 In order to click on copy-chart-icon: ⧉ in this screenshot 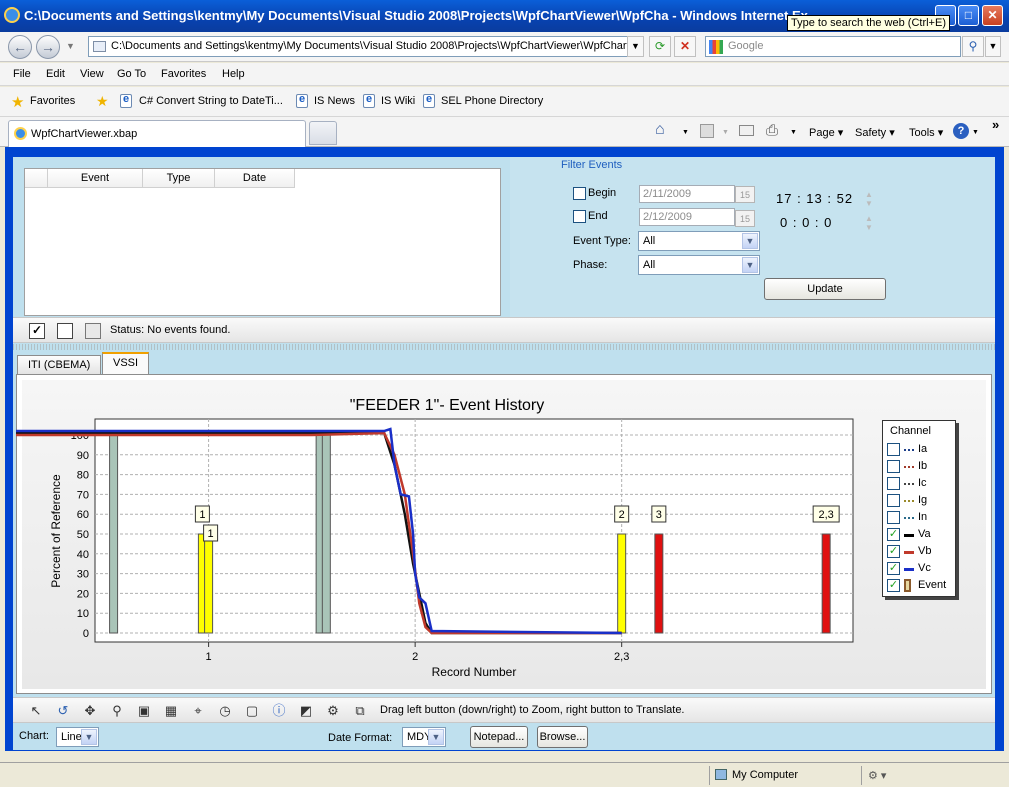, I will do `click(360, 711)`.